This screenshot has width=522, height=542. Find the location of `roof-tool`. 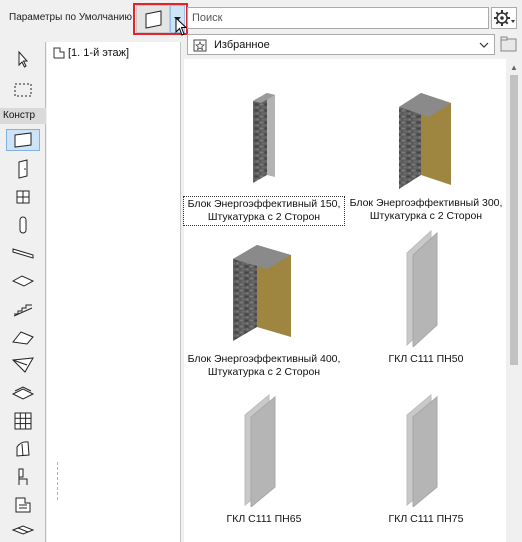

roof-tool is located at coordinates (23, 337).